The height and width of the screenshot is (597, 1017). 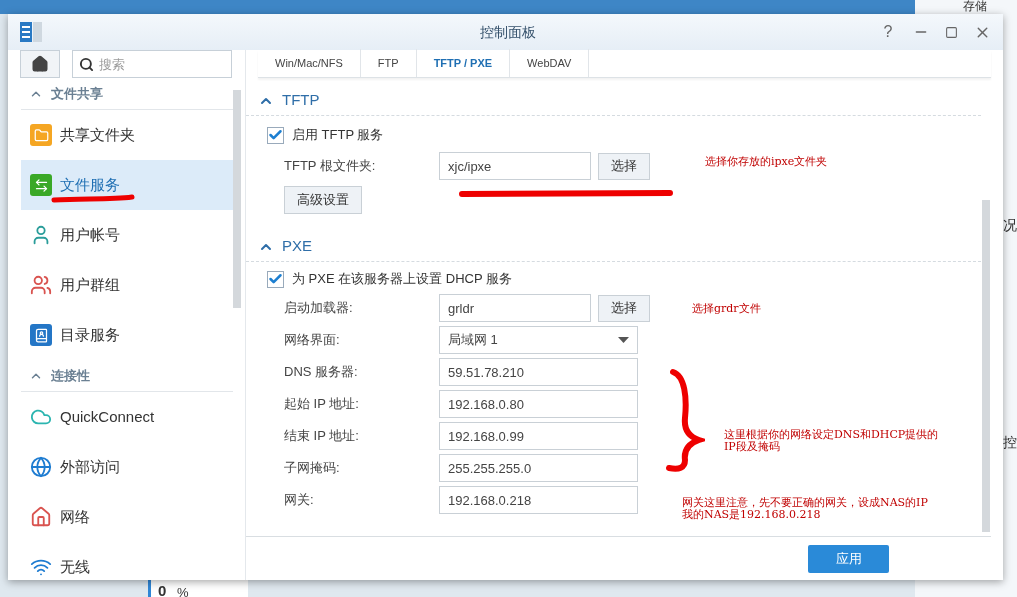 What do you see at coordinates (41, 467) in the screenshot?
I see `globe-icon` at bounding box center [41, 467].